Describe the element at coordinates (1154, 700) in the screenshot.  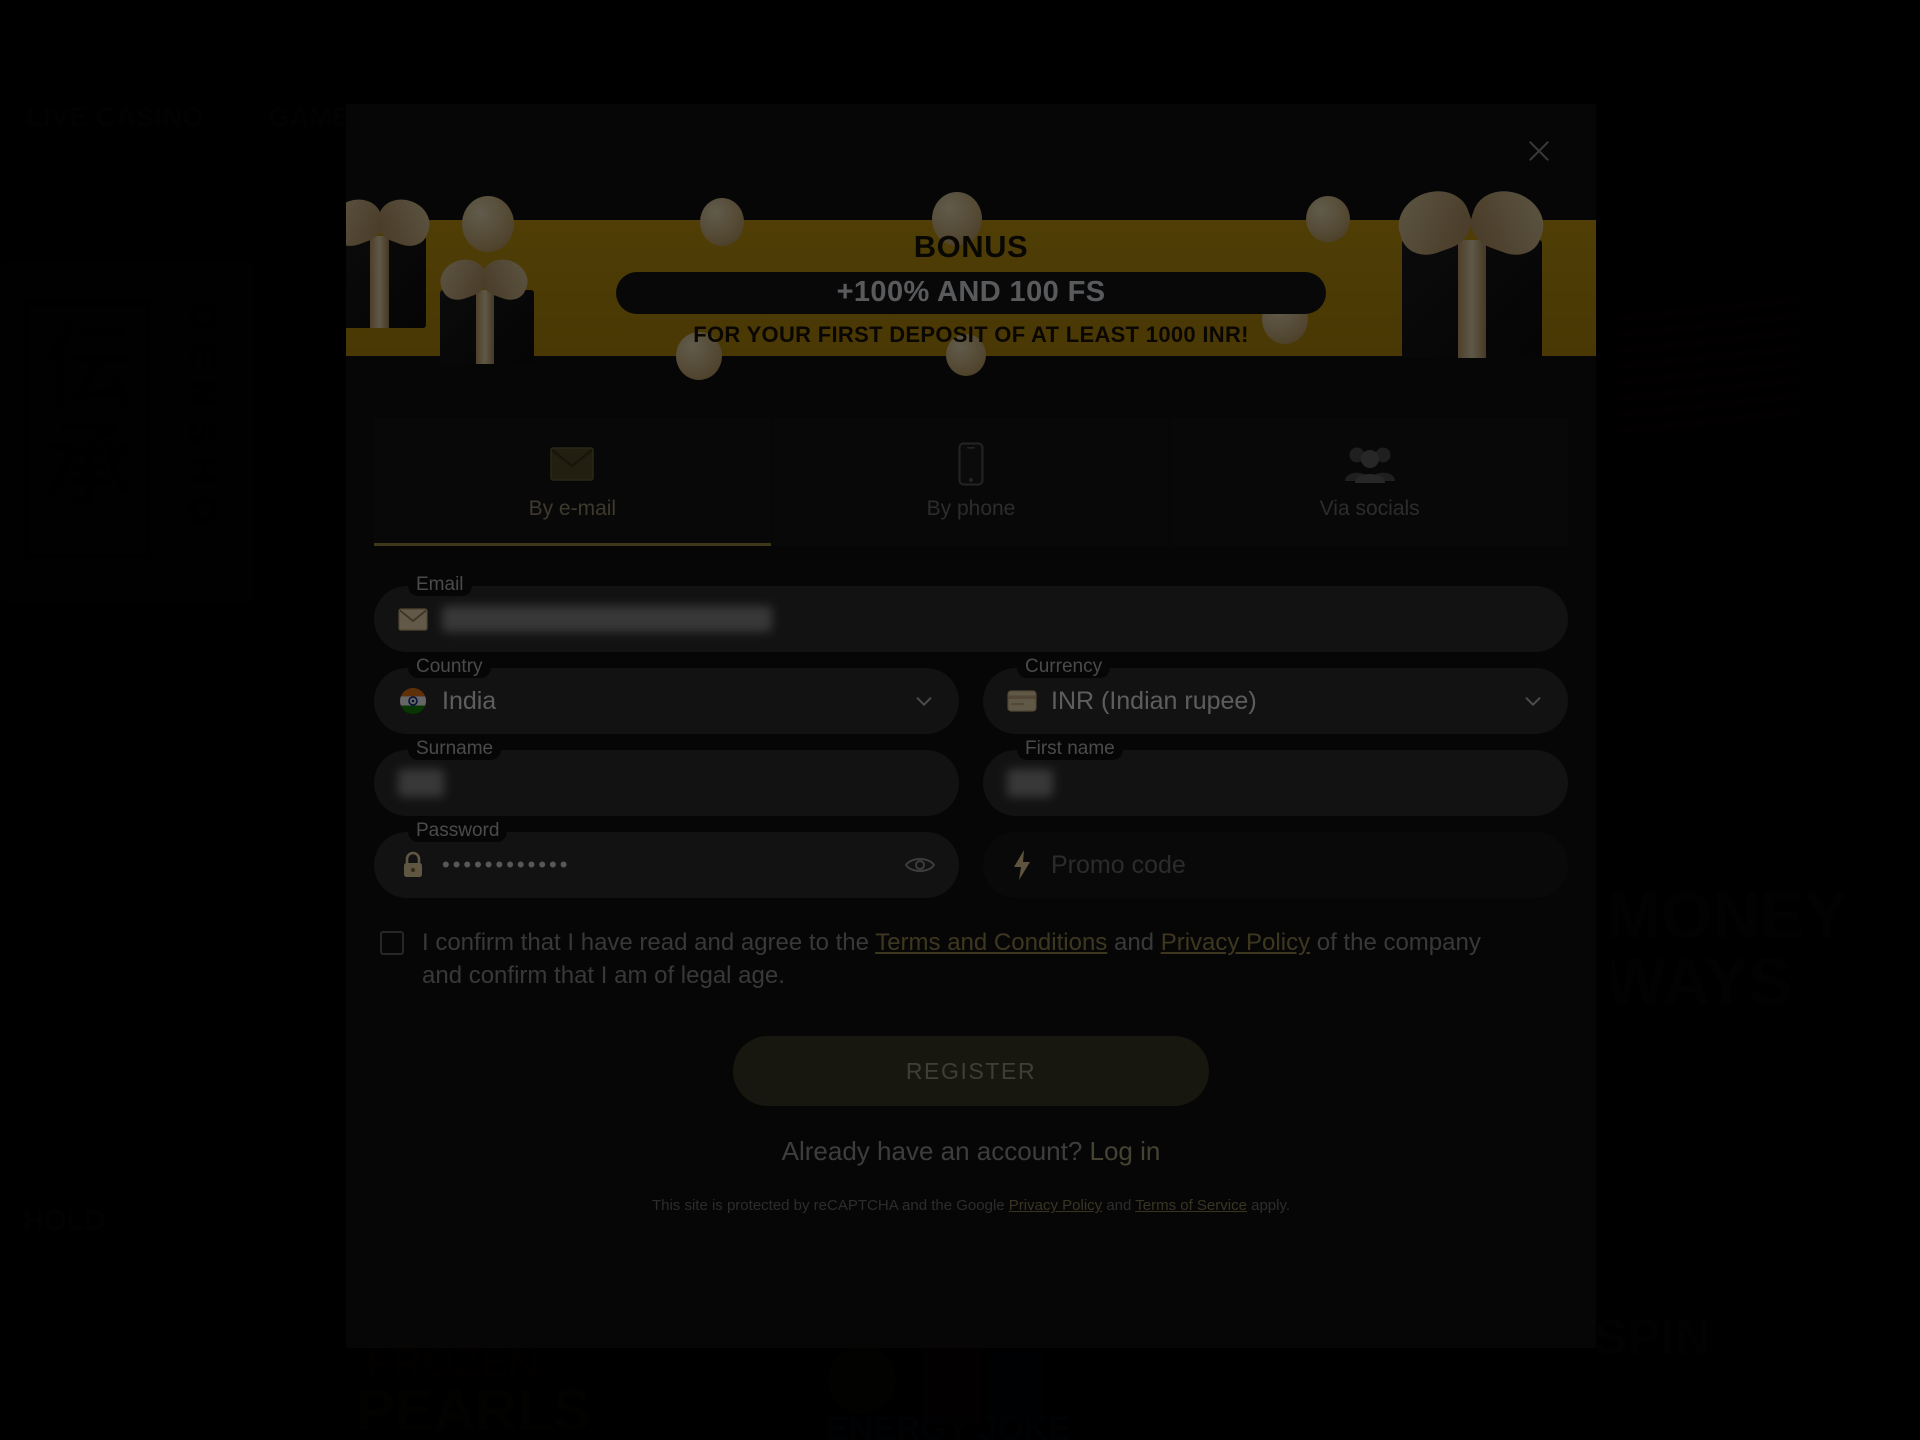
I see `currency-value: INR (Indian rupee)` at that location.